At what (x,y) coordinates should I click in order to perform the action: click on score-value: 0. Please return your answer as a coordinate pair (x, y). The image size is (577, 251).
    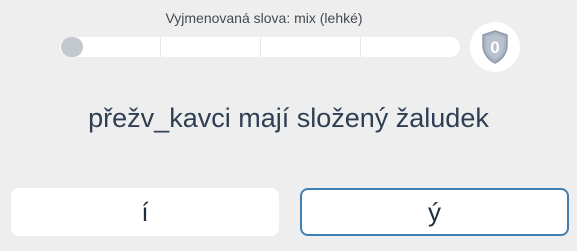
    Looking at the image, I should click on (495, 47).